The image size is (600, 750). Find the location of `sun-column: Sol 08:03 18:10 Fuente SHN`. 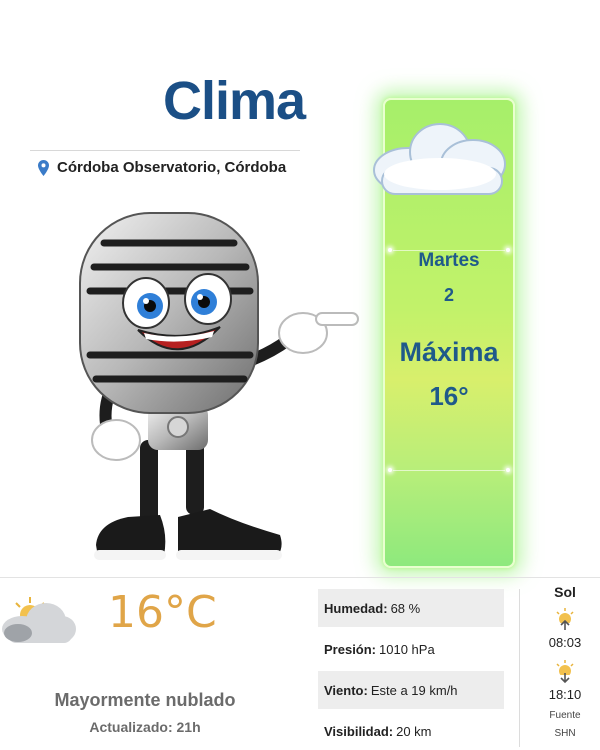

sun-column: Sol 08:03 18:10 Fuente SHN is located at coordinates (565, 662).